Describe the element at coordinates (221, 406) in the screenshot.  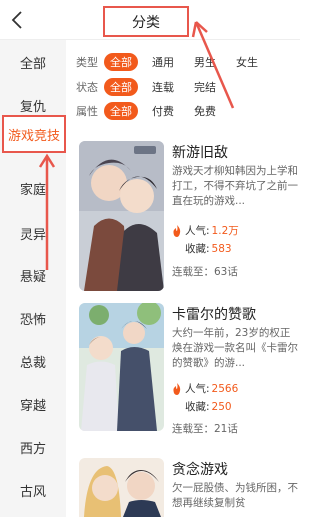
I see `collect-value: 250` at that location.